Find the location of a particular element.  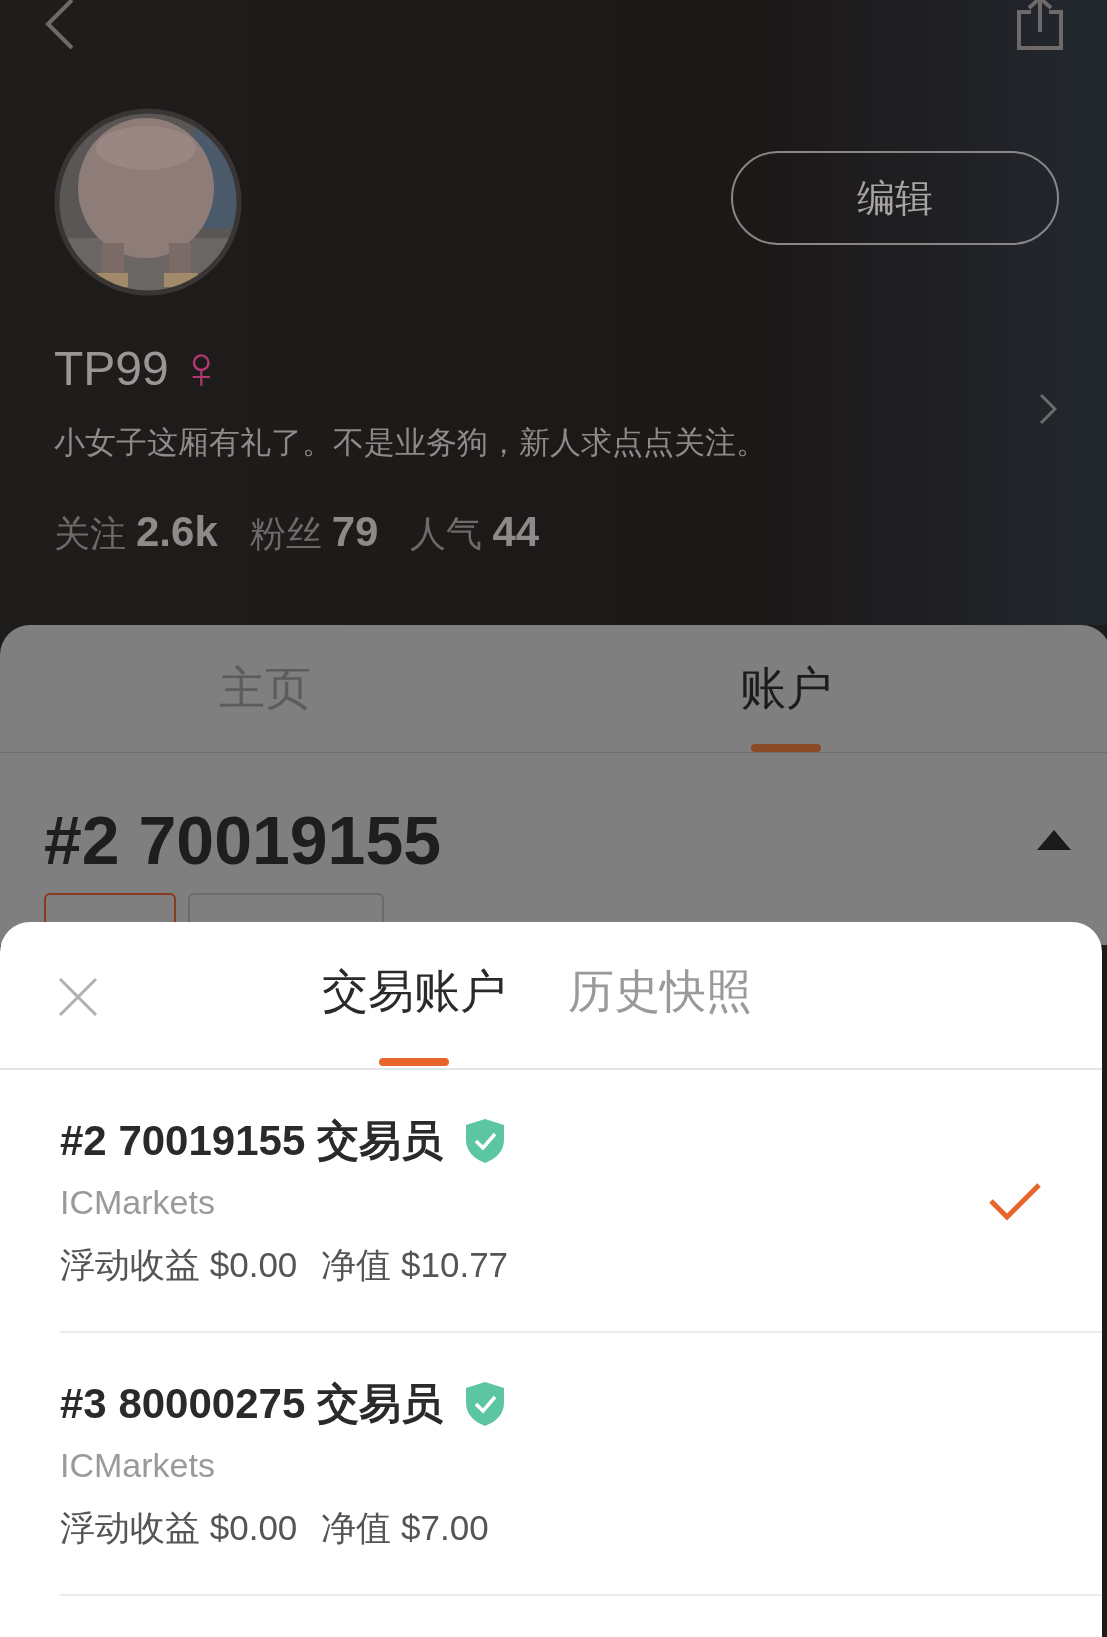

collapse-icon is located at coordinates (1054, 840).